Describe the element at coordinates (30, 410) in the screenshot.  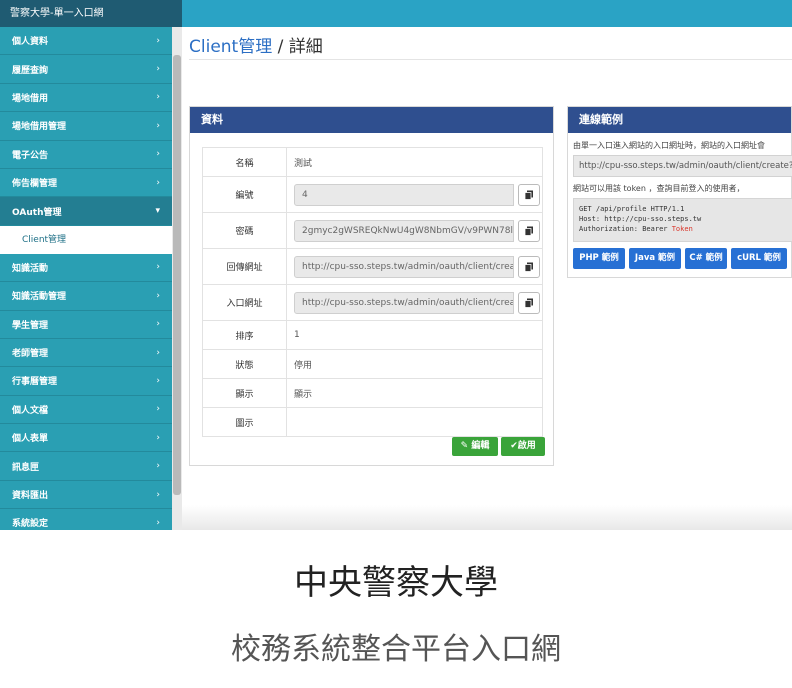
I see `sidebar-item-label: 個人文檔` at that location.